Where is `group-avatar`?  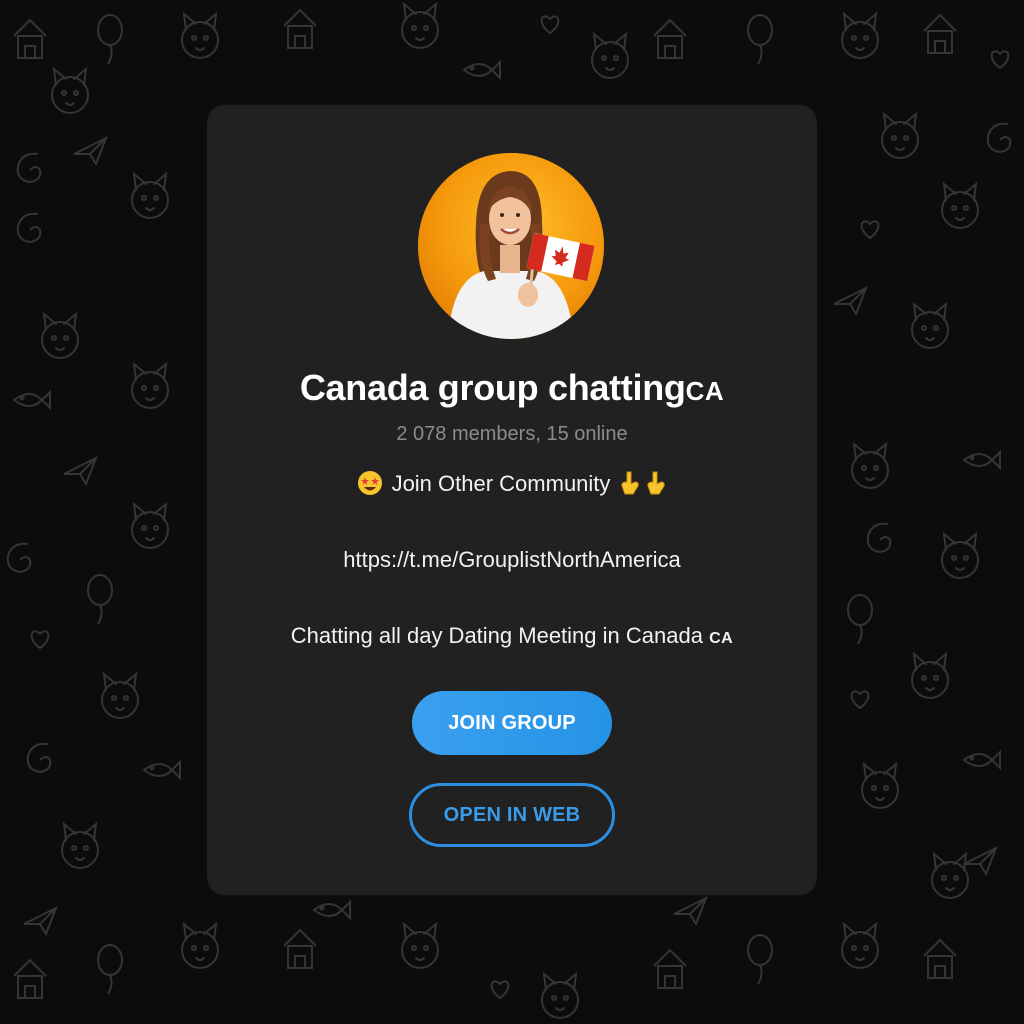
group-avatar is located at coordinates (511, 246).